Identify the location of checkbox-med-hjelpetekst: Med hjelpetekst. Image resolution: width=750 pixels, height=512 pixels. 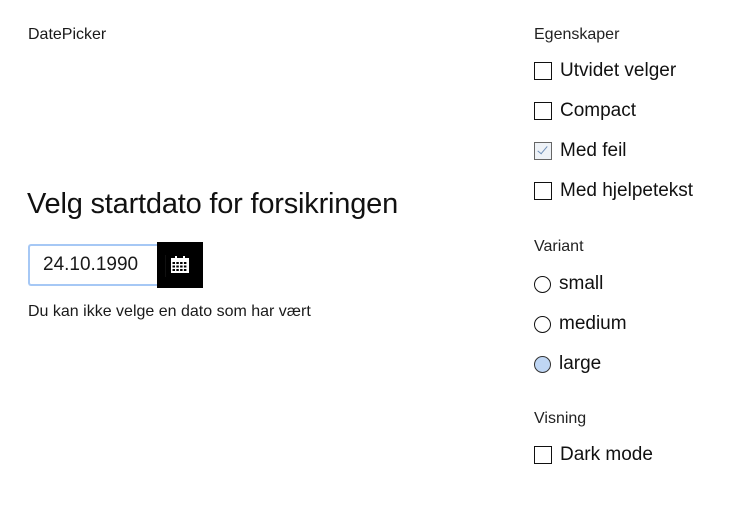
(613, 191).